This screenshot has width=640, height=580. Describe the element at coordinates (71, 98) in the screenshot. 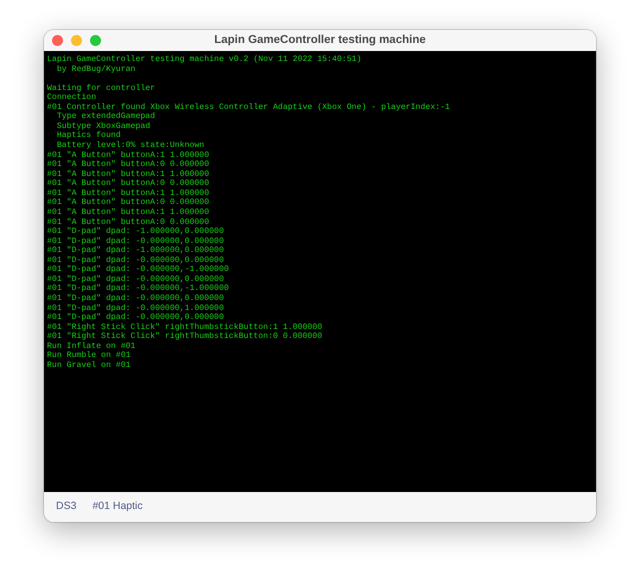

I see `console-line: Connection` at that location.